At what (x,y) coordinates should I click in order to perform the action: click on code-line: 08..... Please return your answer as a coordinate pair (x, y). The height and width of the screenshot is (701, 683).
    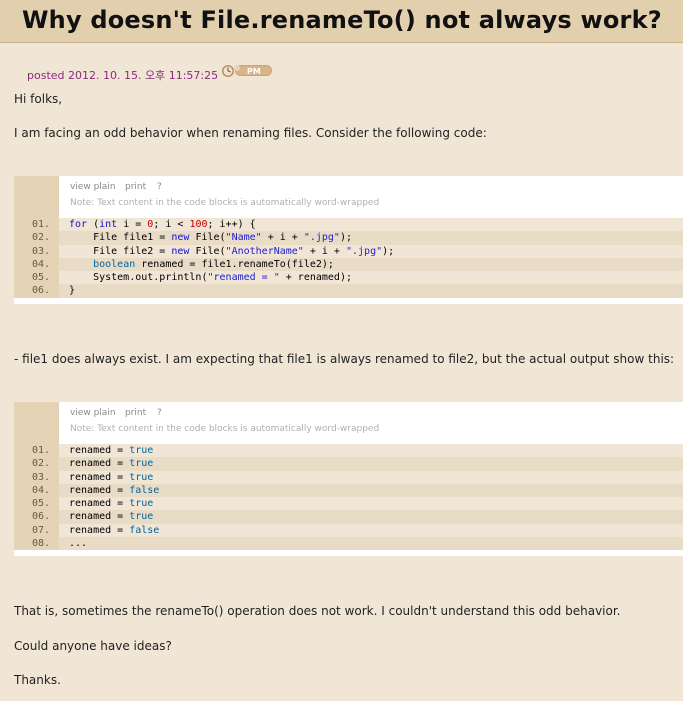
    Looking at the image, I should click on (348, 544).